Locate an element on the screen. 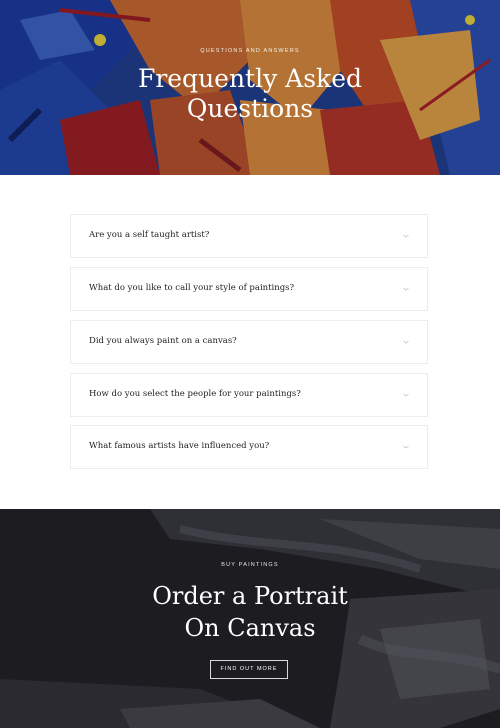  cta-eyebrow: BUY PAINTINGS is located at coordinates (250, 565).